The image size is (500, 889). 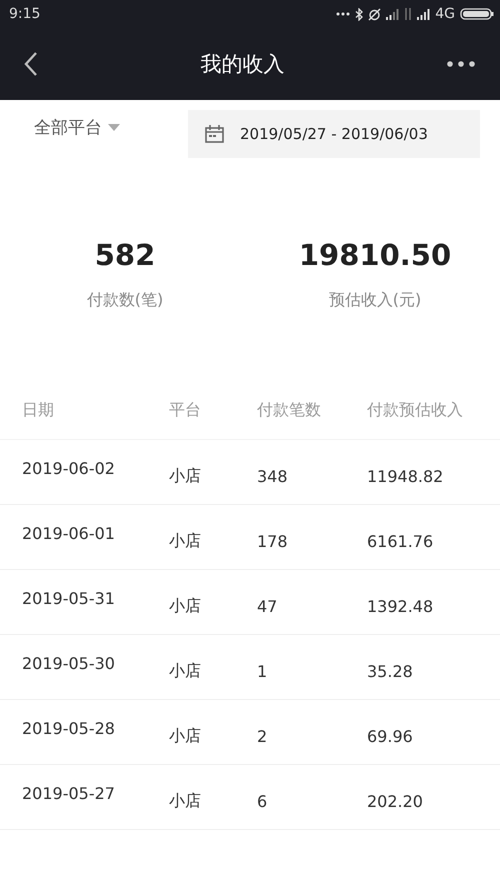 I want to click on bluetooth-icon, so click(x=359, y=14).